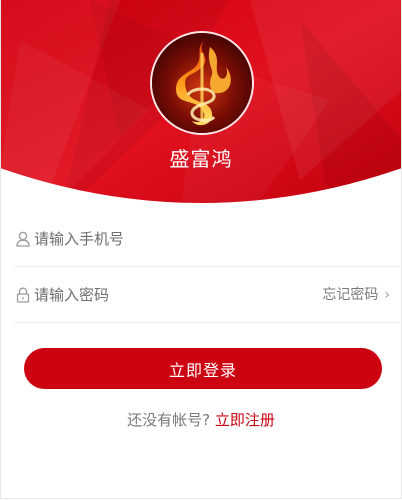  What do you see at coordinates (23, 295) in the screenshot?
I see `lock-icon` at bounding box center [23, 295].